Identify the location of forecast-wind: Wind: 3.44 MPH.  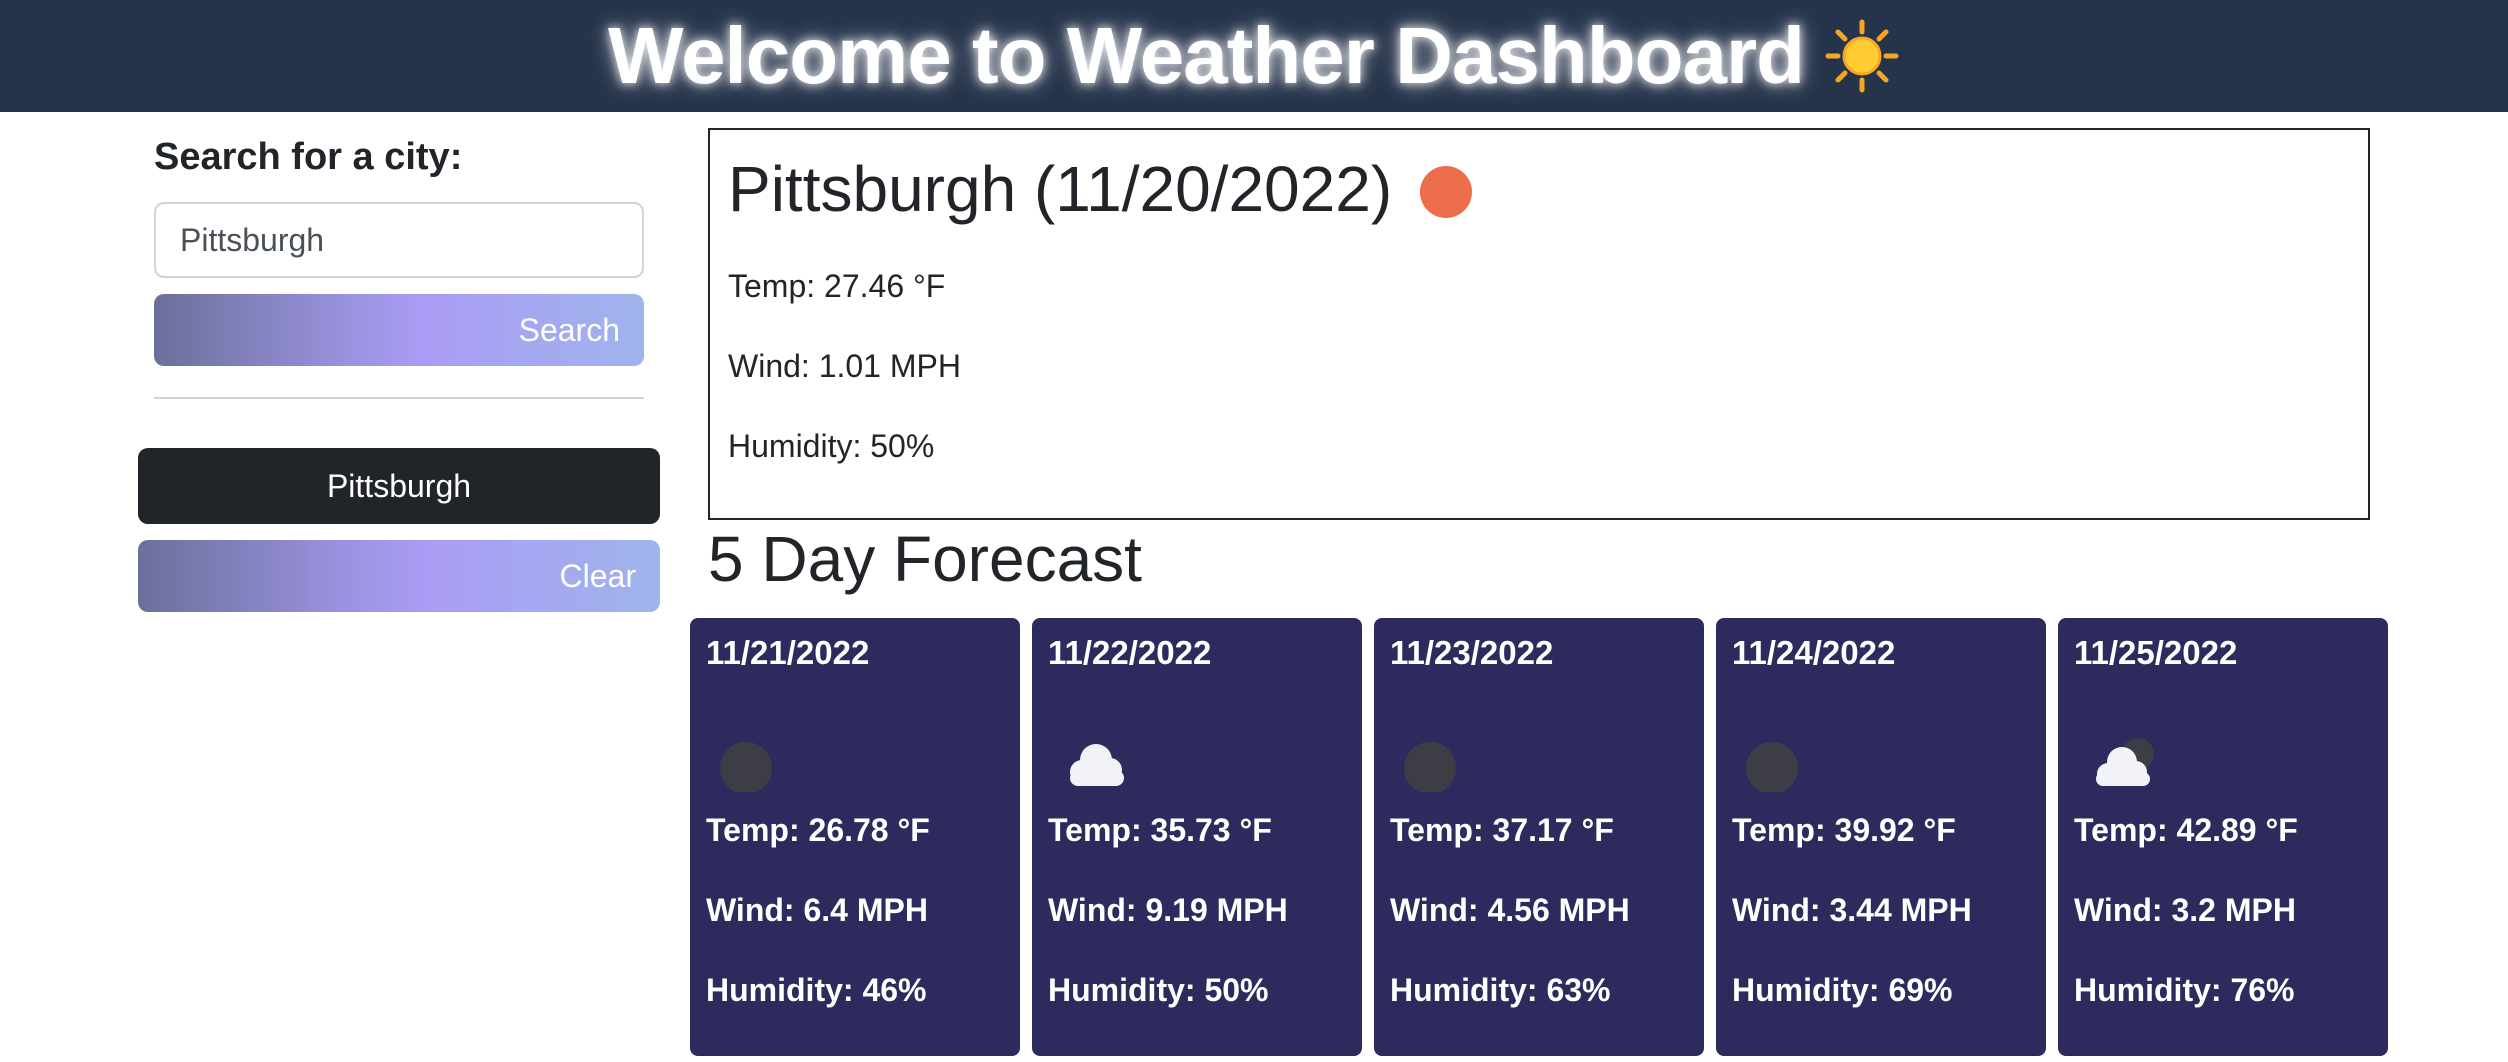
(1852, 910).